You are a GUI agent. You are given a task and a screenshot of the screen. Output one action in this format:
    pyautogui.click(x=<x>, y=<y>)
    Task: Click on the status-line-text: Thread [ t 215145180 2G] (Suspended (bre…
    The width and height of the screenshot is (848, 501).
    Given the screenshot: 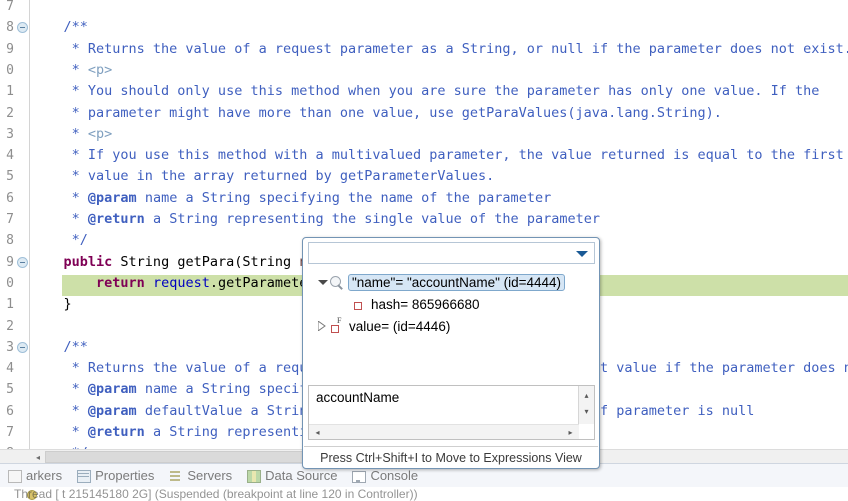 What is the action you would take?
    pyautogui.click(x=216, y=494)
    